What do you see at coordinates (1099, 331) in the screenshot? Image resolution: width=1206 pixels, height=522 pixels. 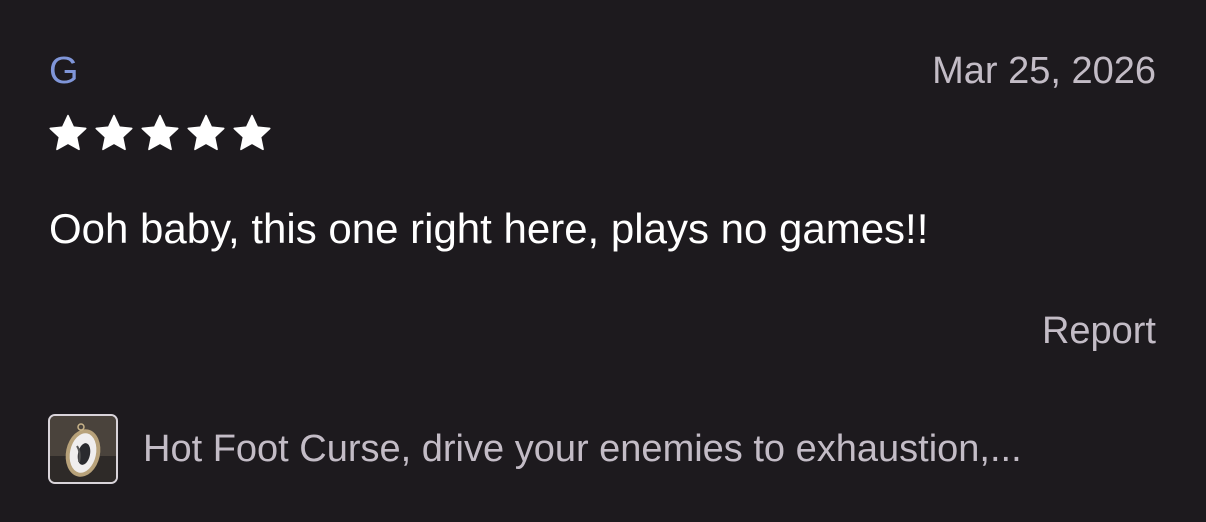 I see `report-button: Report` at bounding box center [1099, 331].